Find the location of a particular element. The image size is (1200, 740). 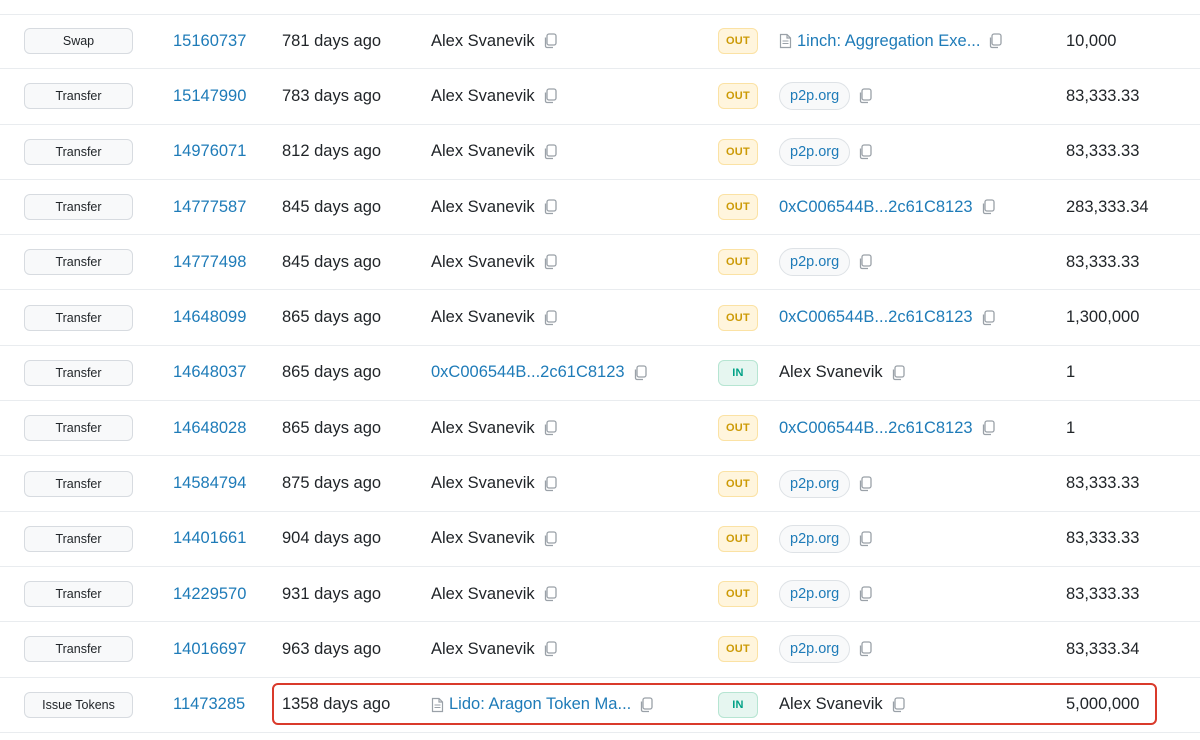

method-cell: Transfer is located at coordinates (80, 373).